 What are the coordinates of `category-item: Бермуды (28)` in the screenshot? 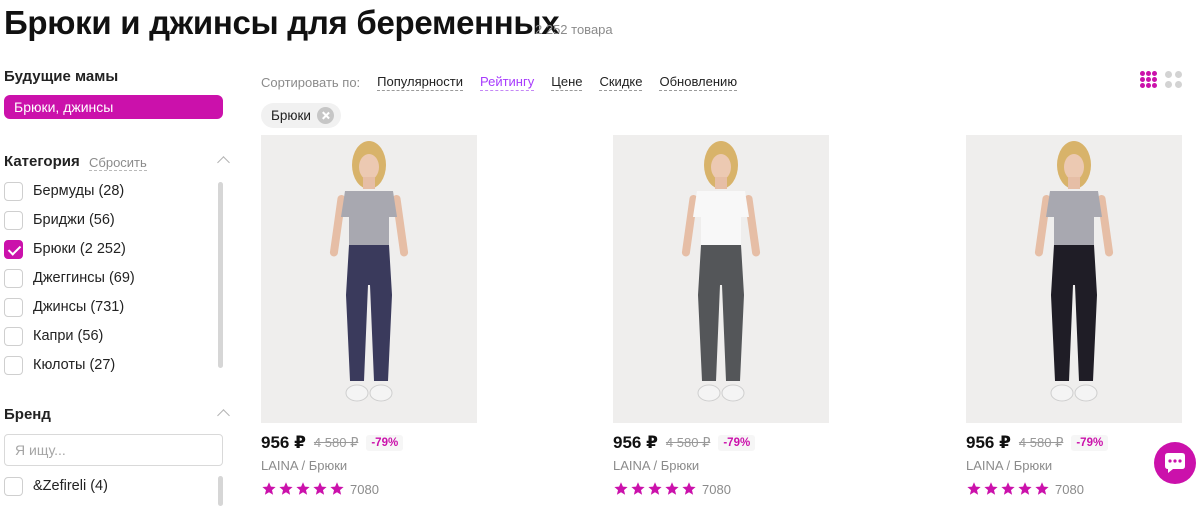 It's located at (109, 191).